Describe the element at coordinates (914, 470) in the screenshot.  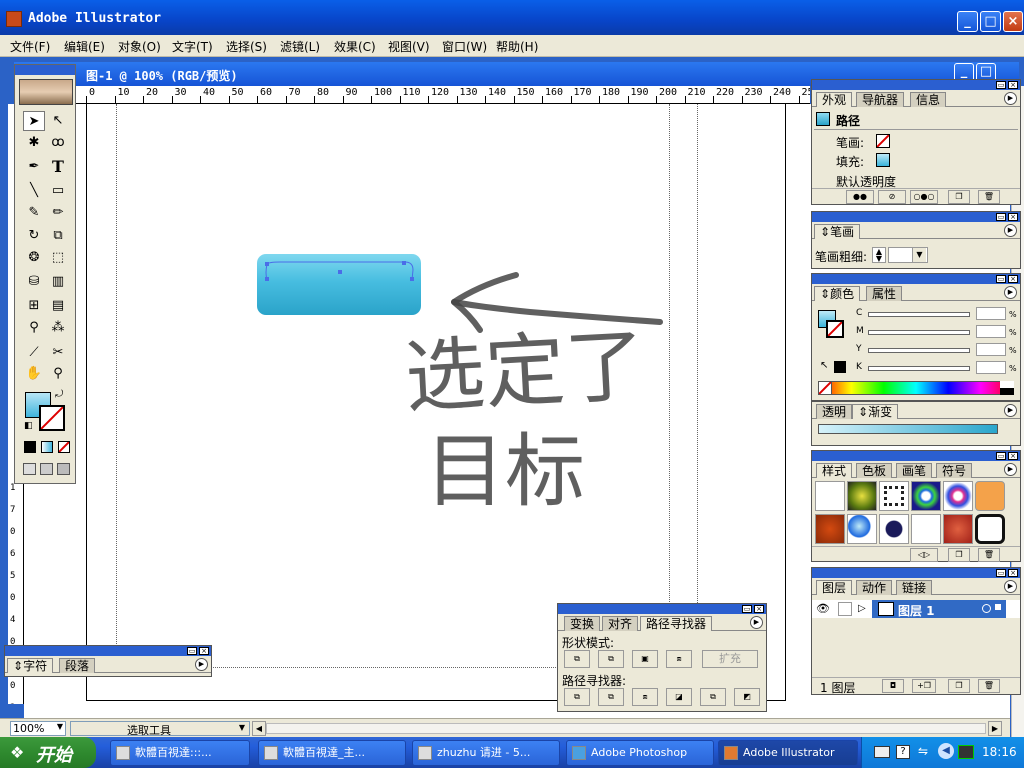
I see `tab-brushes: 画笔` at that location.